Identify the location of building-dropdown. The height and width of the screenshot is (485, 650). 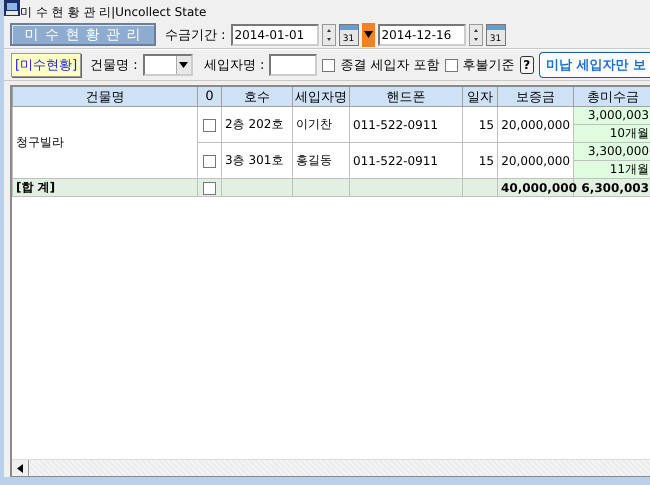
(167, 65).